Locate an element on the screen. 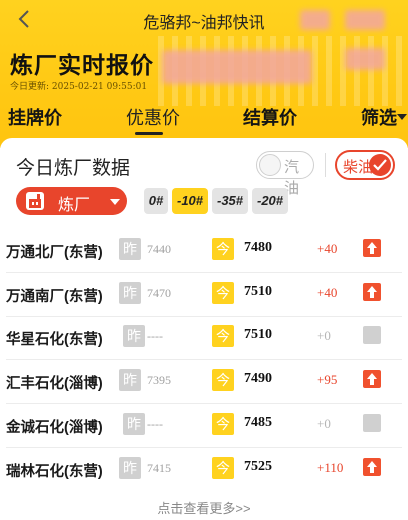  today-price: 7525 is located at coordinates (258, 466).